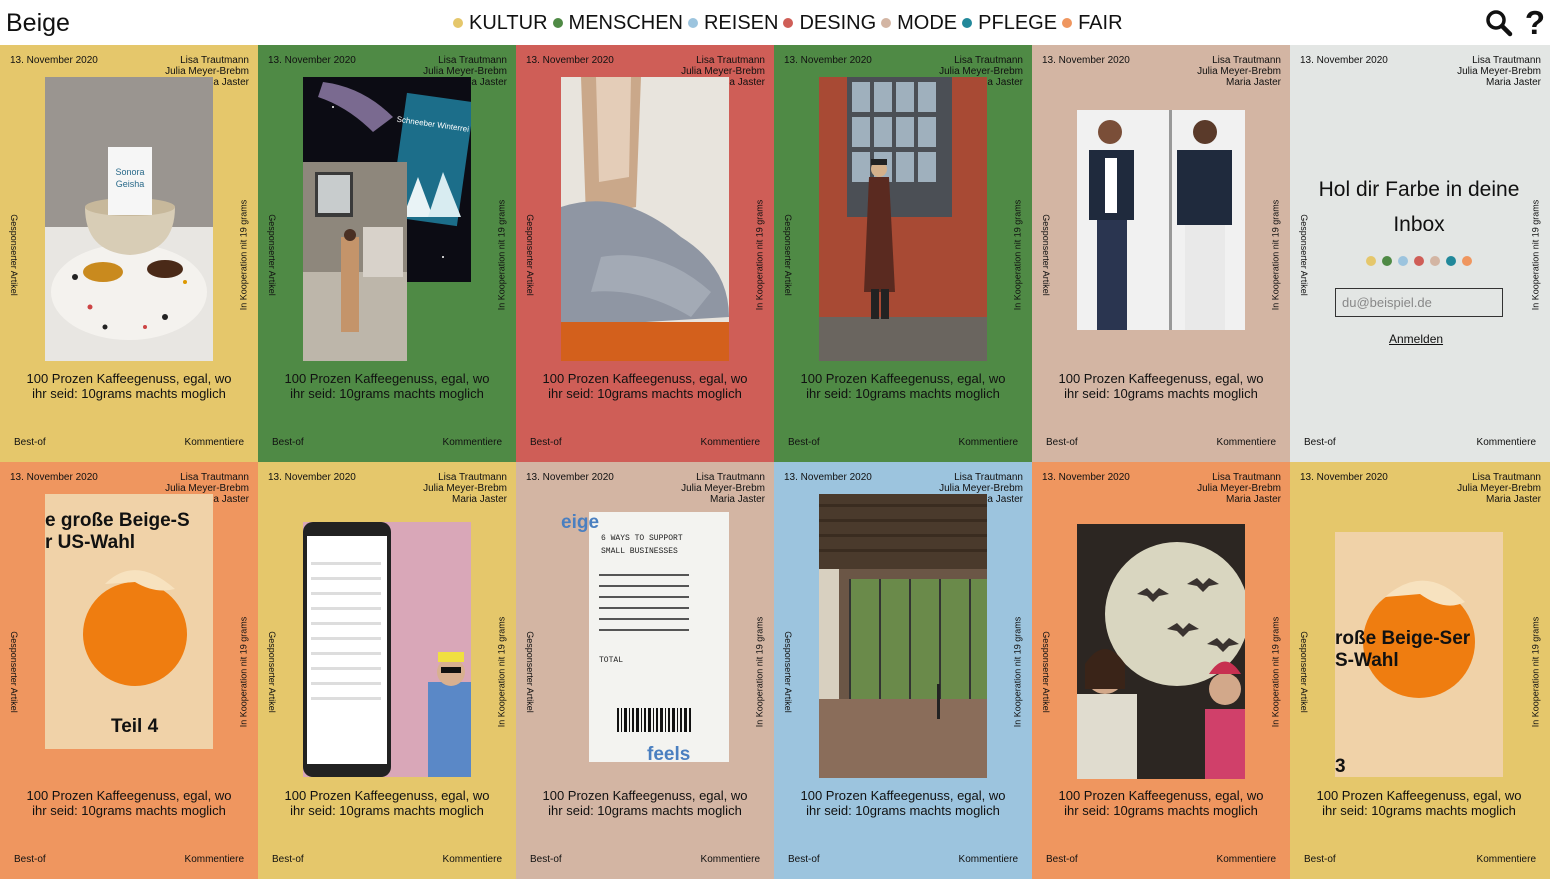 This screenshot has height=879, width=1550. What do you see at coordinates (927, 23) in the screenshot?
I see `nav-mode-label: MODE` at bounding box center [927, 23].